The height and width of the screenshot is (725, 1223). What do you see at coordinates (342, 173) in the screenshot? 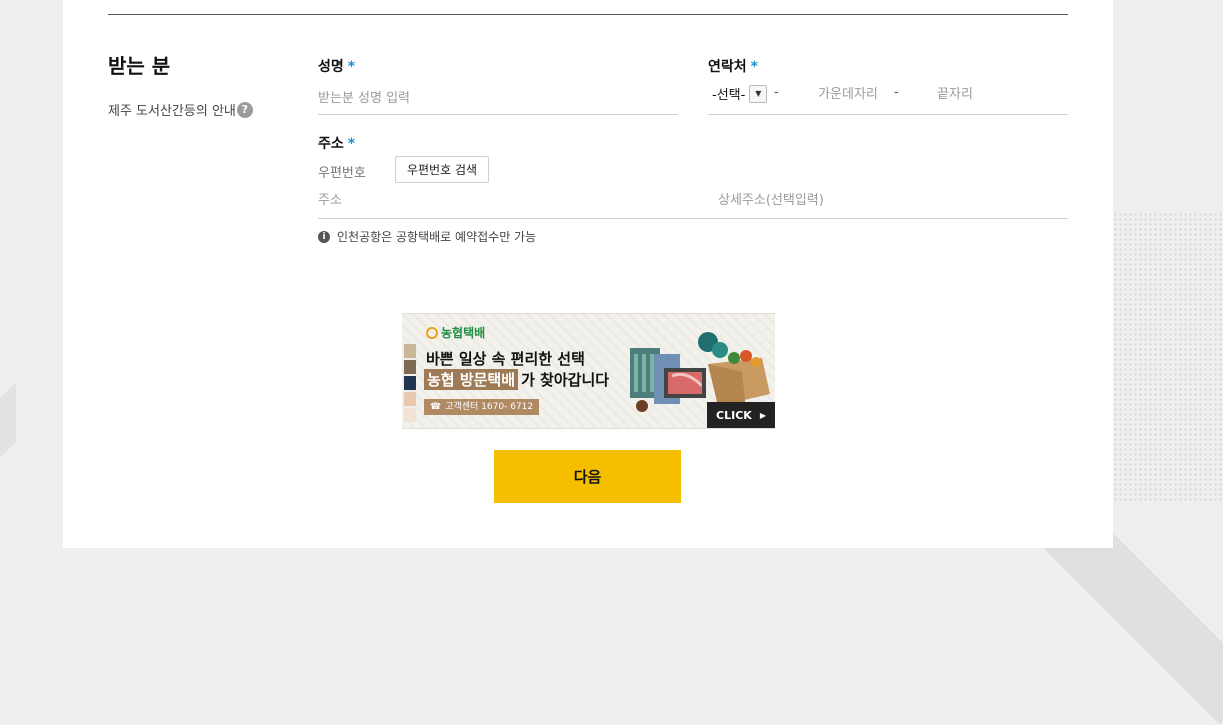
I see `zipcode-label: 우편번호` at bounding box center [342, 173].